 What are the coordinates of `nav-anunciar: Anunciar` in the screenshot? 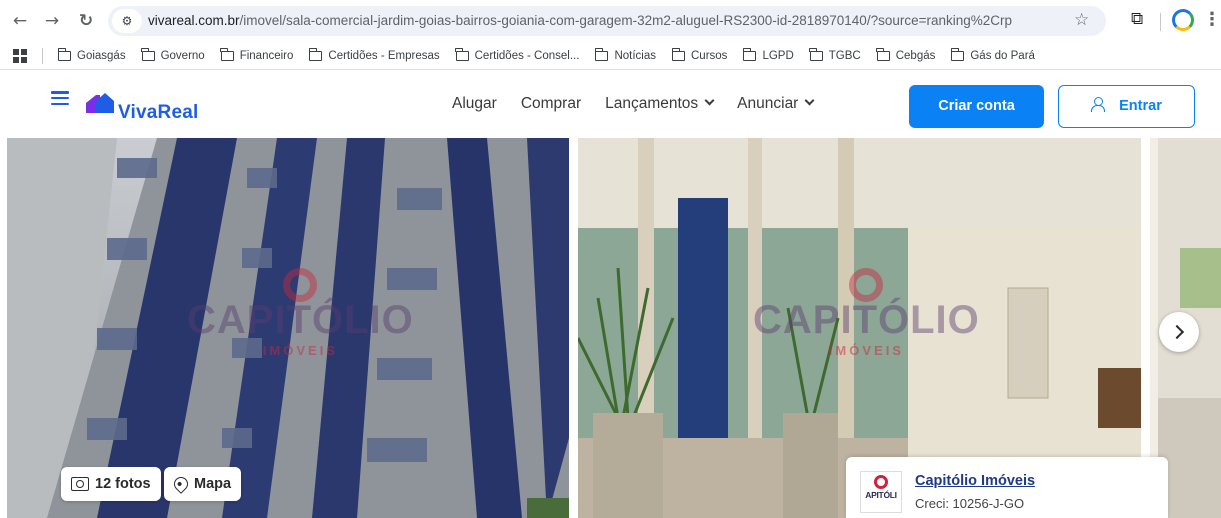 It's located at (776, 104).